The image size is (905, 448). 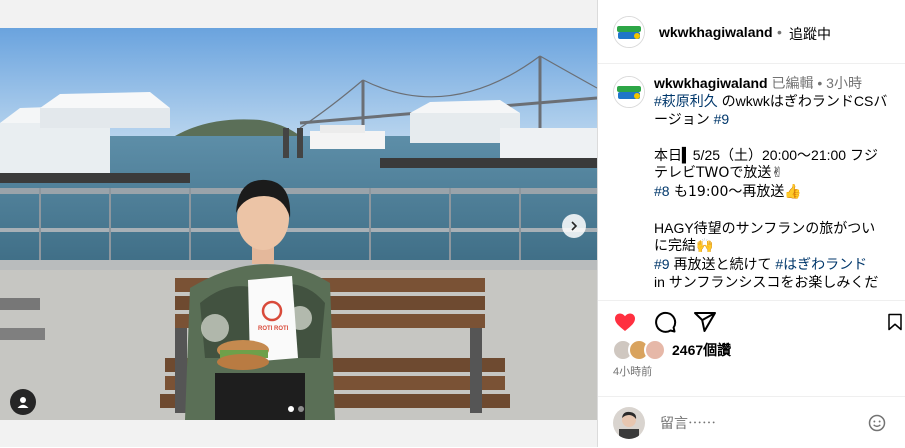 I want to click on comment-bar, so click(x=751, y=422).